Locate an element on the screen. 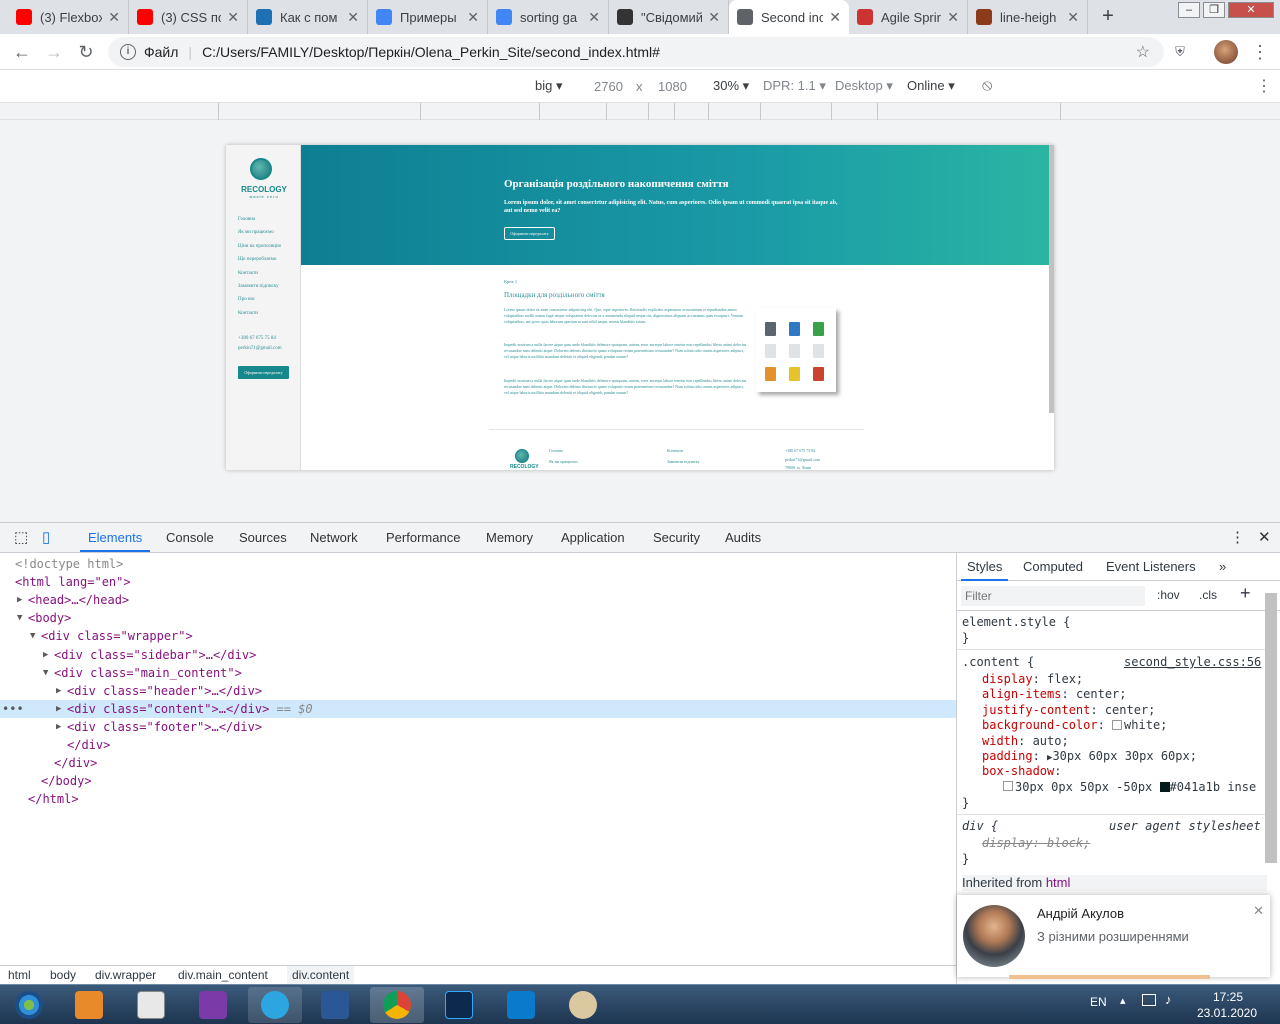 This screenshot has width=1280, height=1024. devtools-tab-elements: Elements is located at coordinates (115, 537).